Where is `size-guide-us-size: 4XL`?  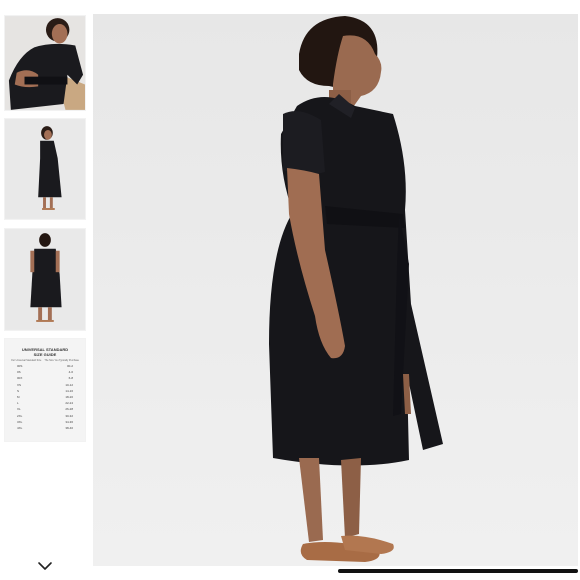 size-guide-us-size: 4XL is located at coordinates (20, 428).